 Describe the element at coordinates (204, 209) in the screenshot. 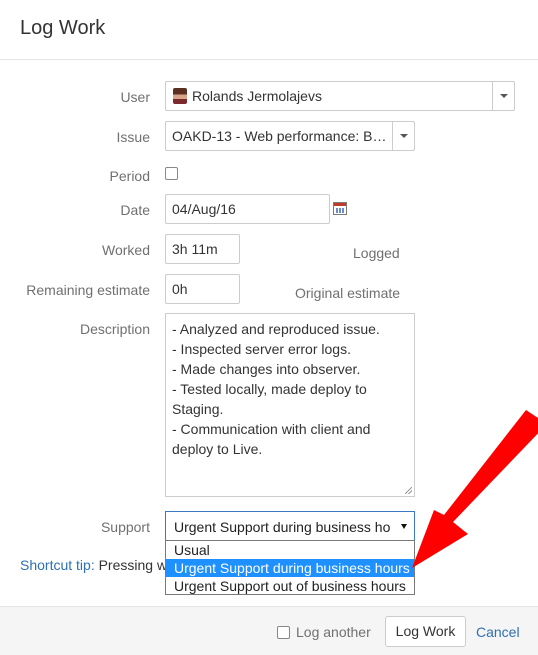

I see `date-value: 04/Aug/16` at that location.